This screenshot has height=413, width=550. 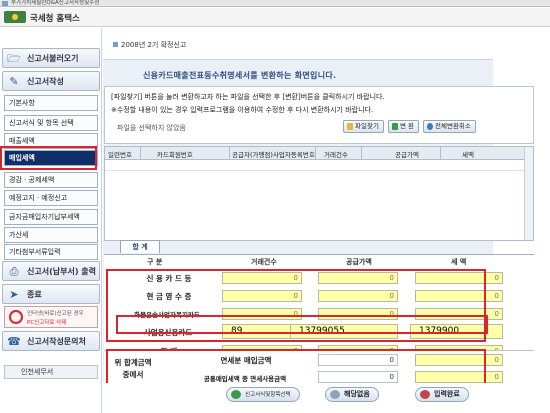 I want to click on input-complete-button: 입력완료, so click(x=442, y=394).